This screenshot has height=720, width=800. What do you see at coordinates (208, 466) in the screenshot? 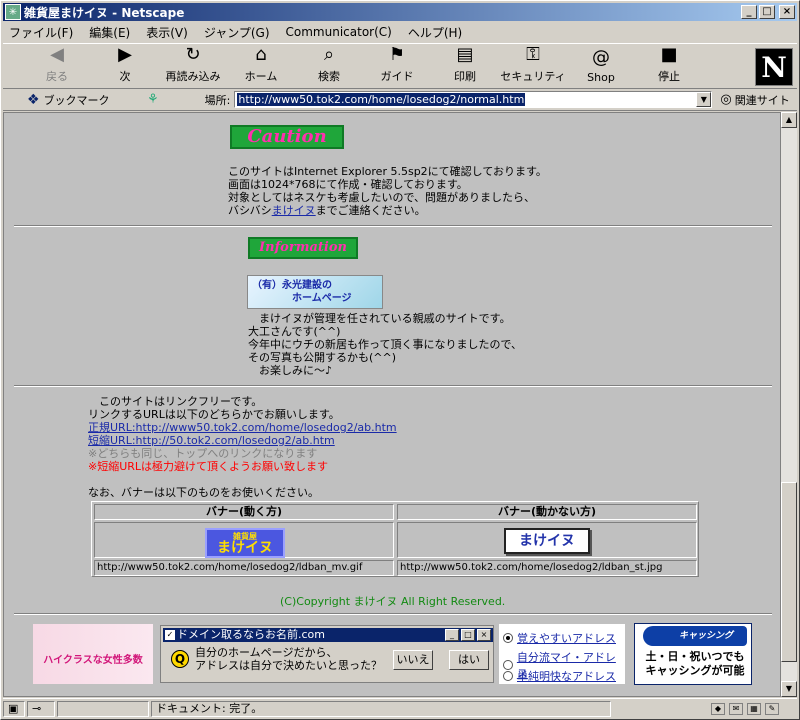
I see `note-avoid-short: ※短縮URLは極力避けて頂くようお願い致します` at bounding box center [208, 466].